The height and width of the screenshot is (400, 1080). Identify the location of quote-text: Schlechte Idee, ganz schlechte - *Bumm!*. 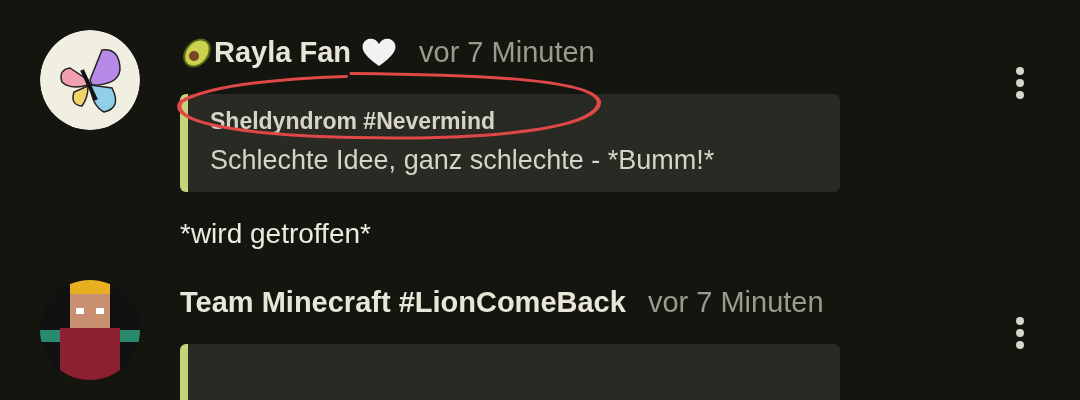
(463, 160).